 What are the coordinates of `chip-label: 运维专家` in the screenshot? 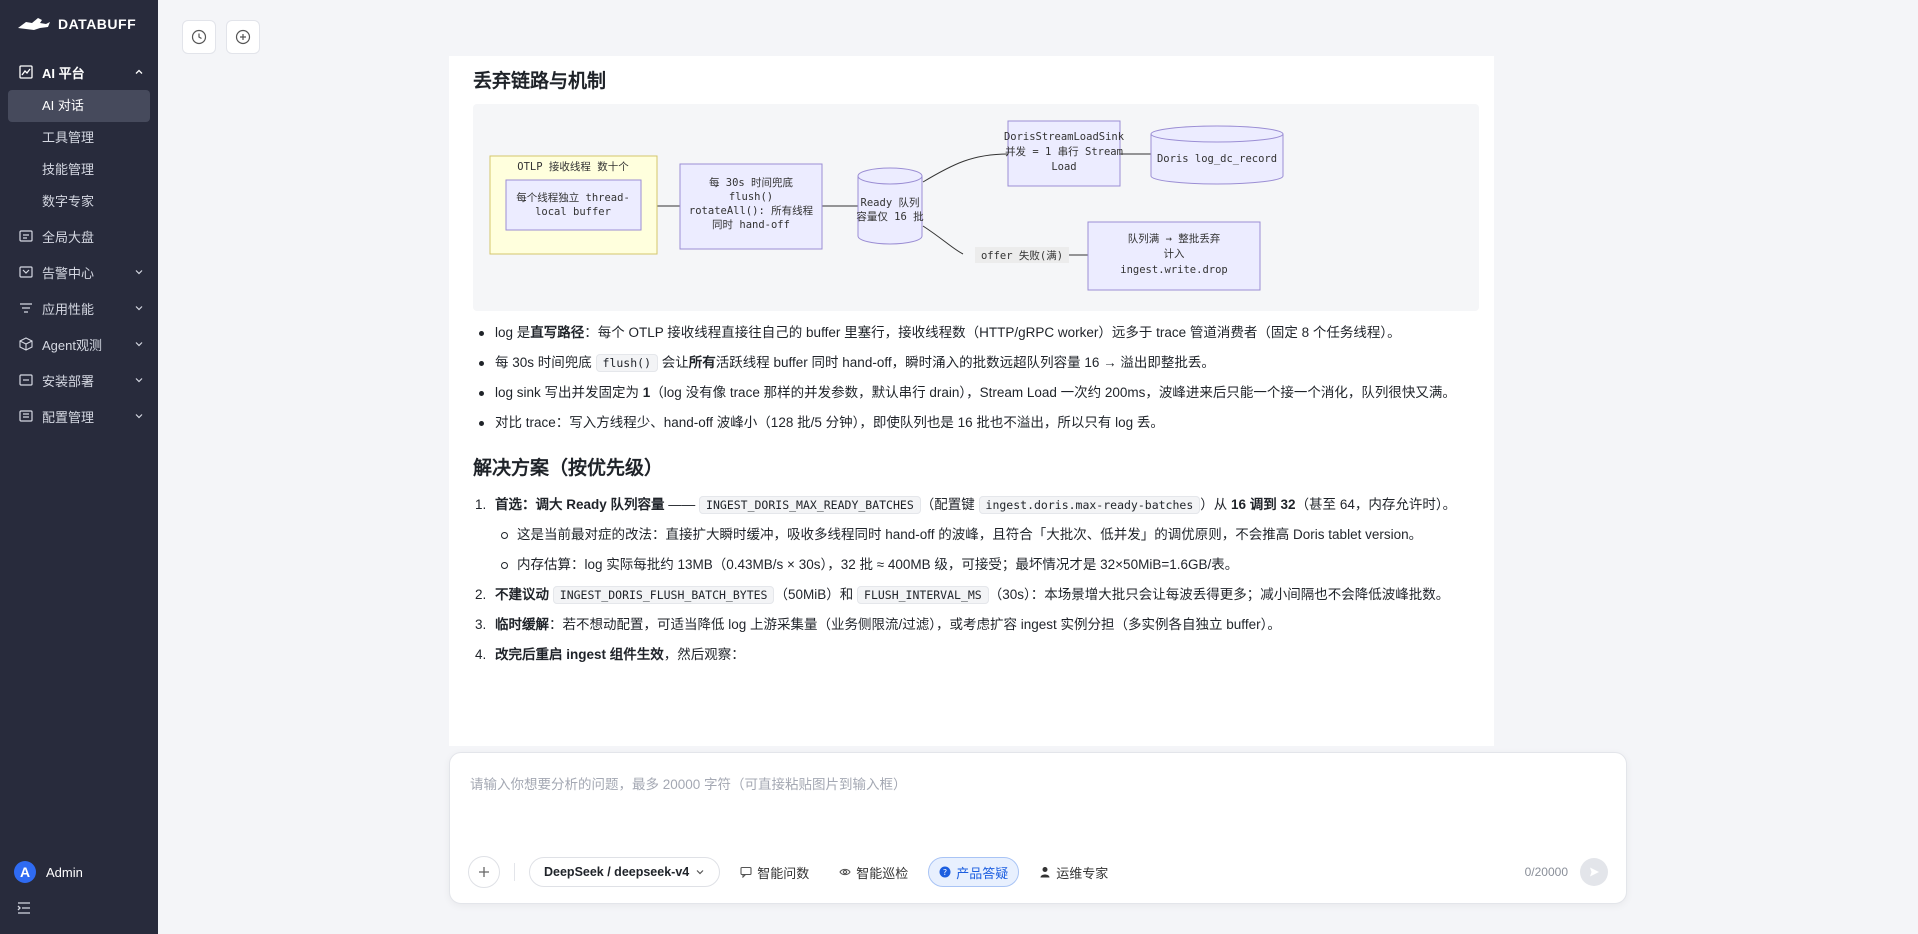 It's located at (1082, 873).